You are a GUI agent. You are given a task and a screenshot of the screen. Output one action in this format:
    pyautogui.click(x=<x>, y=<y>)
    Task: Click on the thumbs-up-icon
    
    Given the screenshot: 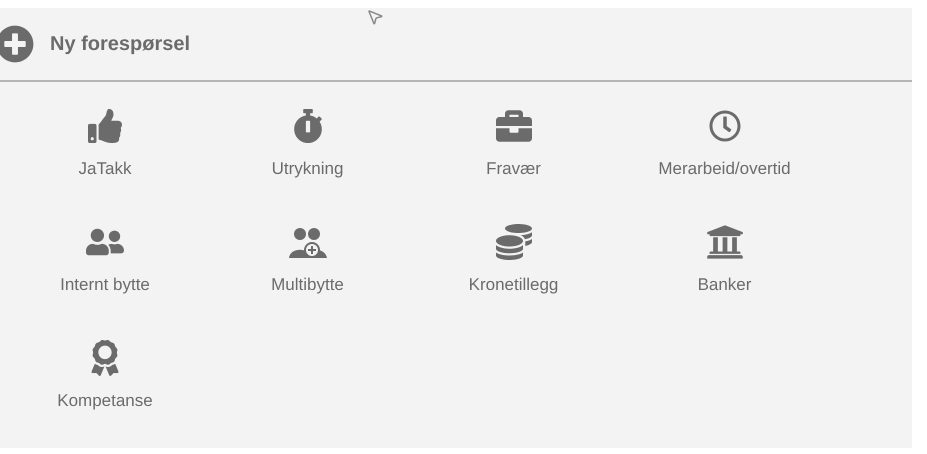 What is the action you would take?
    pyautogui.click(x=105, y=126)
    